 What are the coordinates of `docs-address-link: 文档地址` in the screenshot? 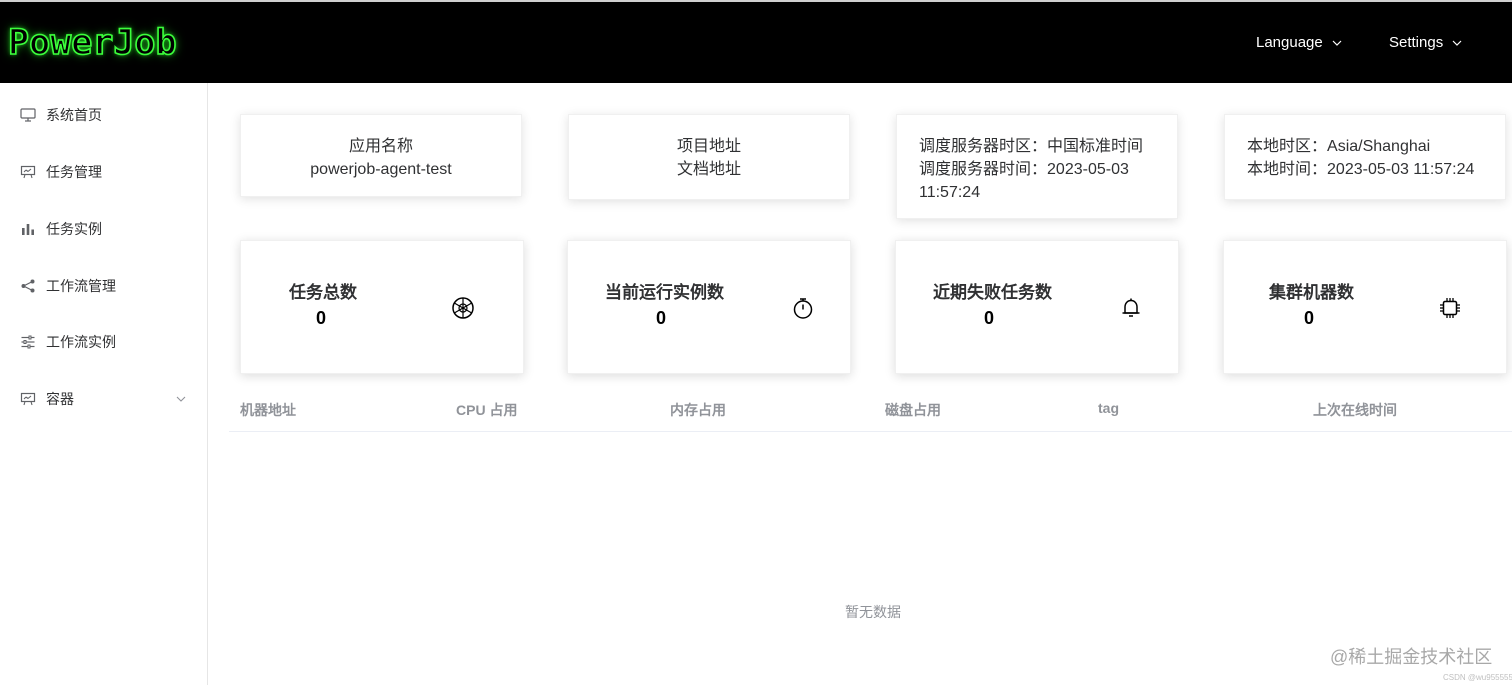 It's located at (709, 169).